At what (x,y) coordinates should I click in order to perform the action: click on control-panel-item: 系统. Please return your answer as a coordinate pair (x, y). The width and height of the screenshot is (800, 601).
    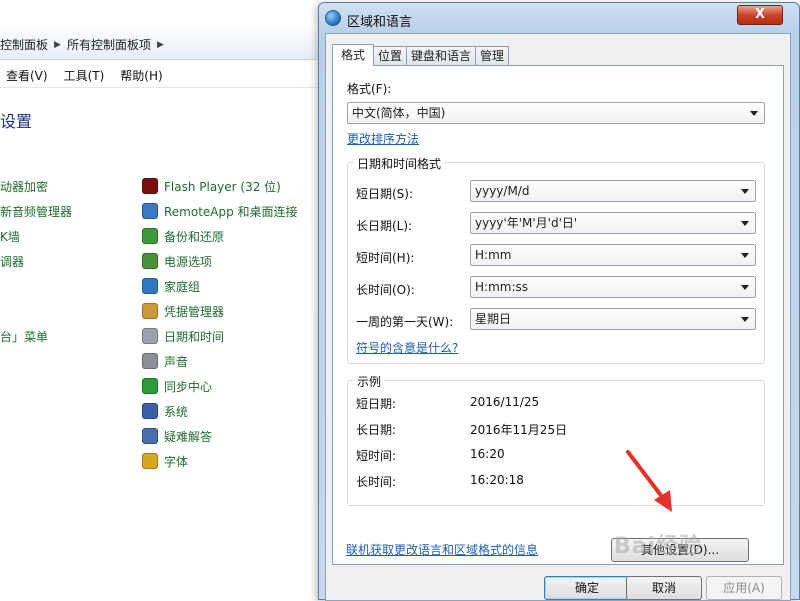
    Looking at the image, I should click on (165, 411).